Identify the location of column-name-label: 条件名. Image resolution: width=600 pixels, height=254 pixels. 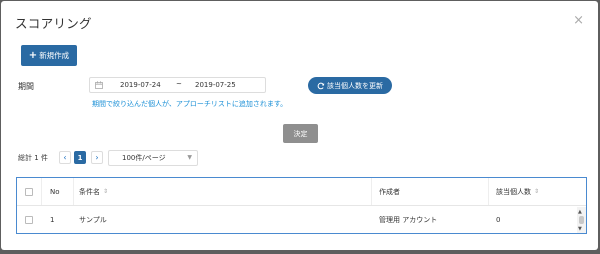
(89, 191).